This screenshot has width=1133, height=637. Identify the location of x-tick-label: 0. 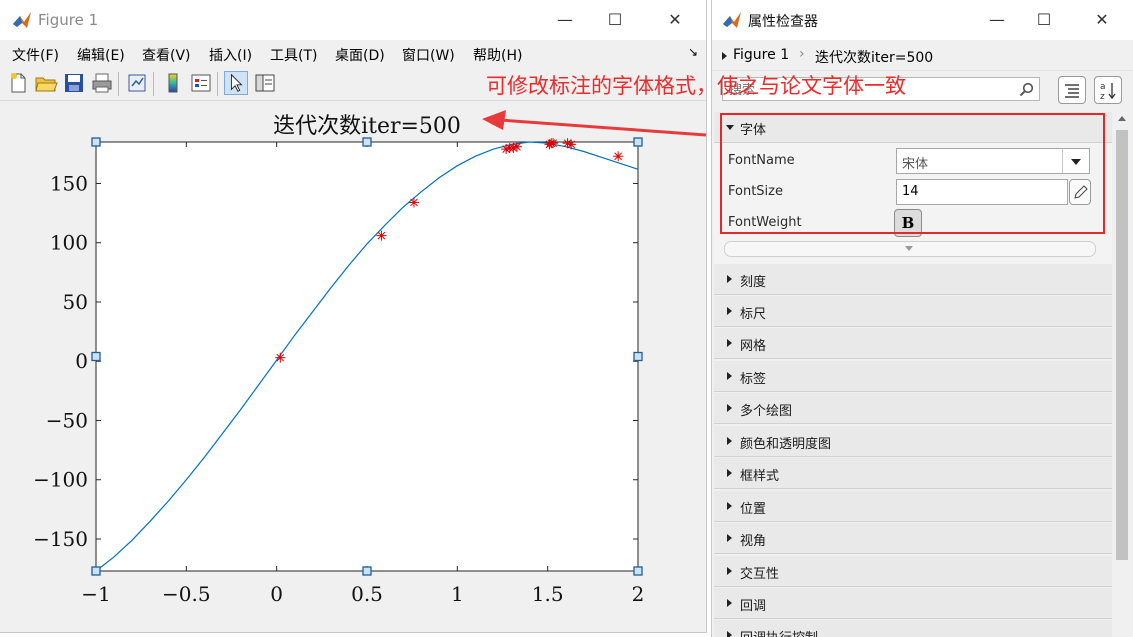
(276, 594).